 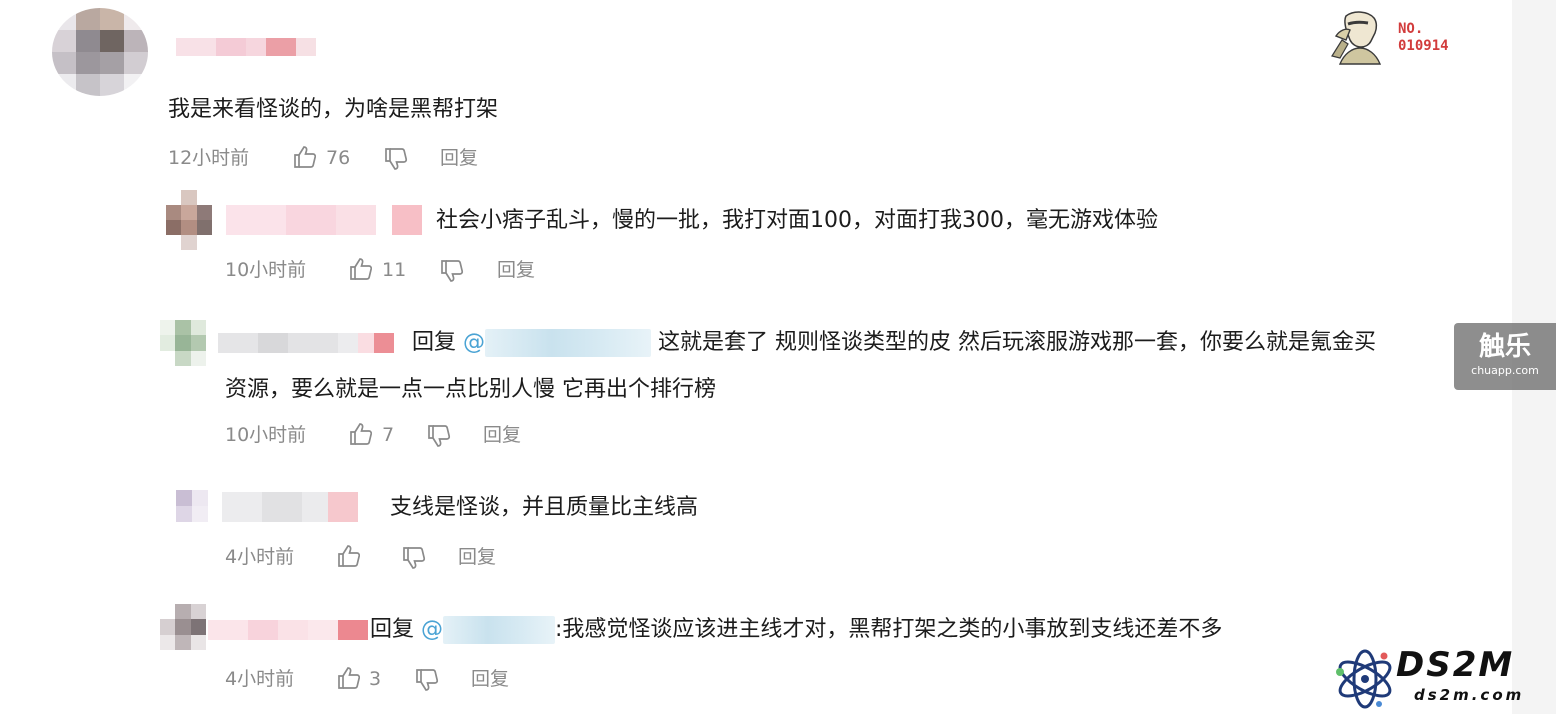 What do you see at coordinates (375, 679) in the screenshot?
I see `like-count: 3` at bounding box center [375, 679].